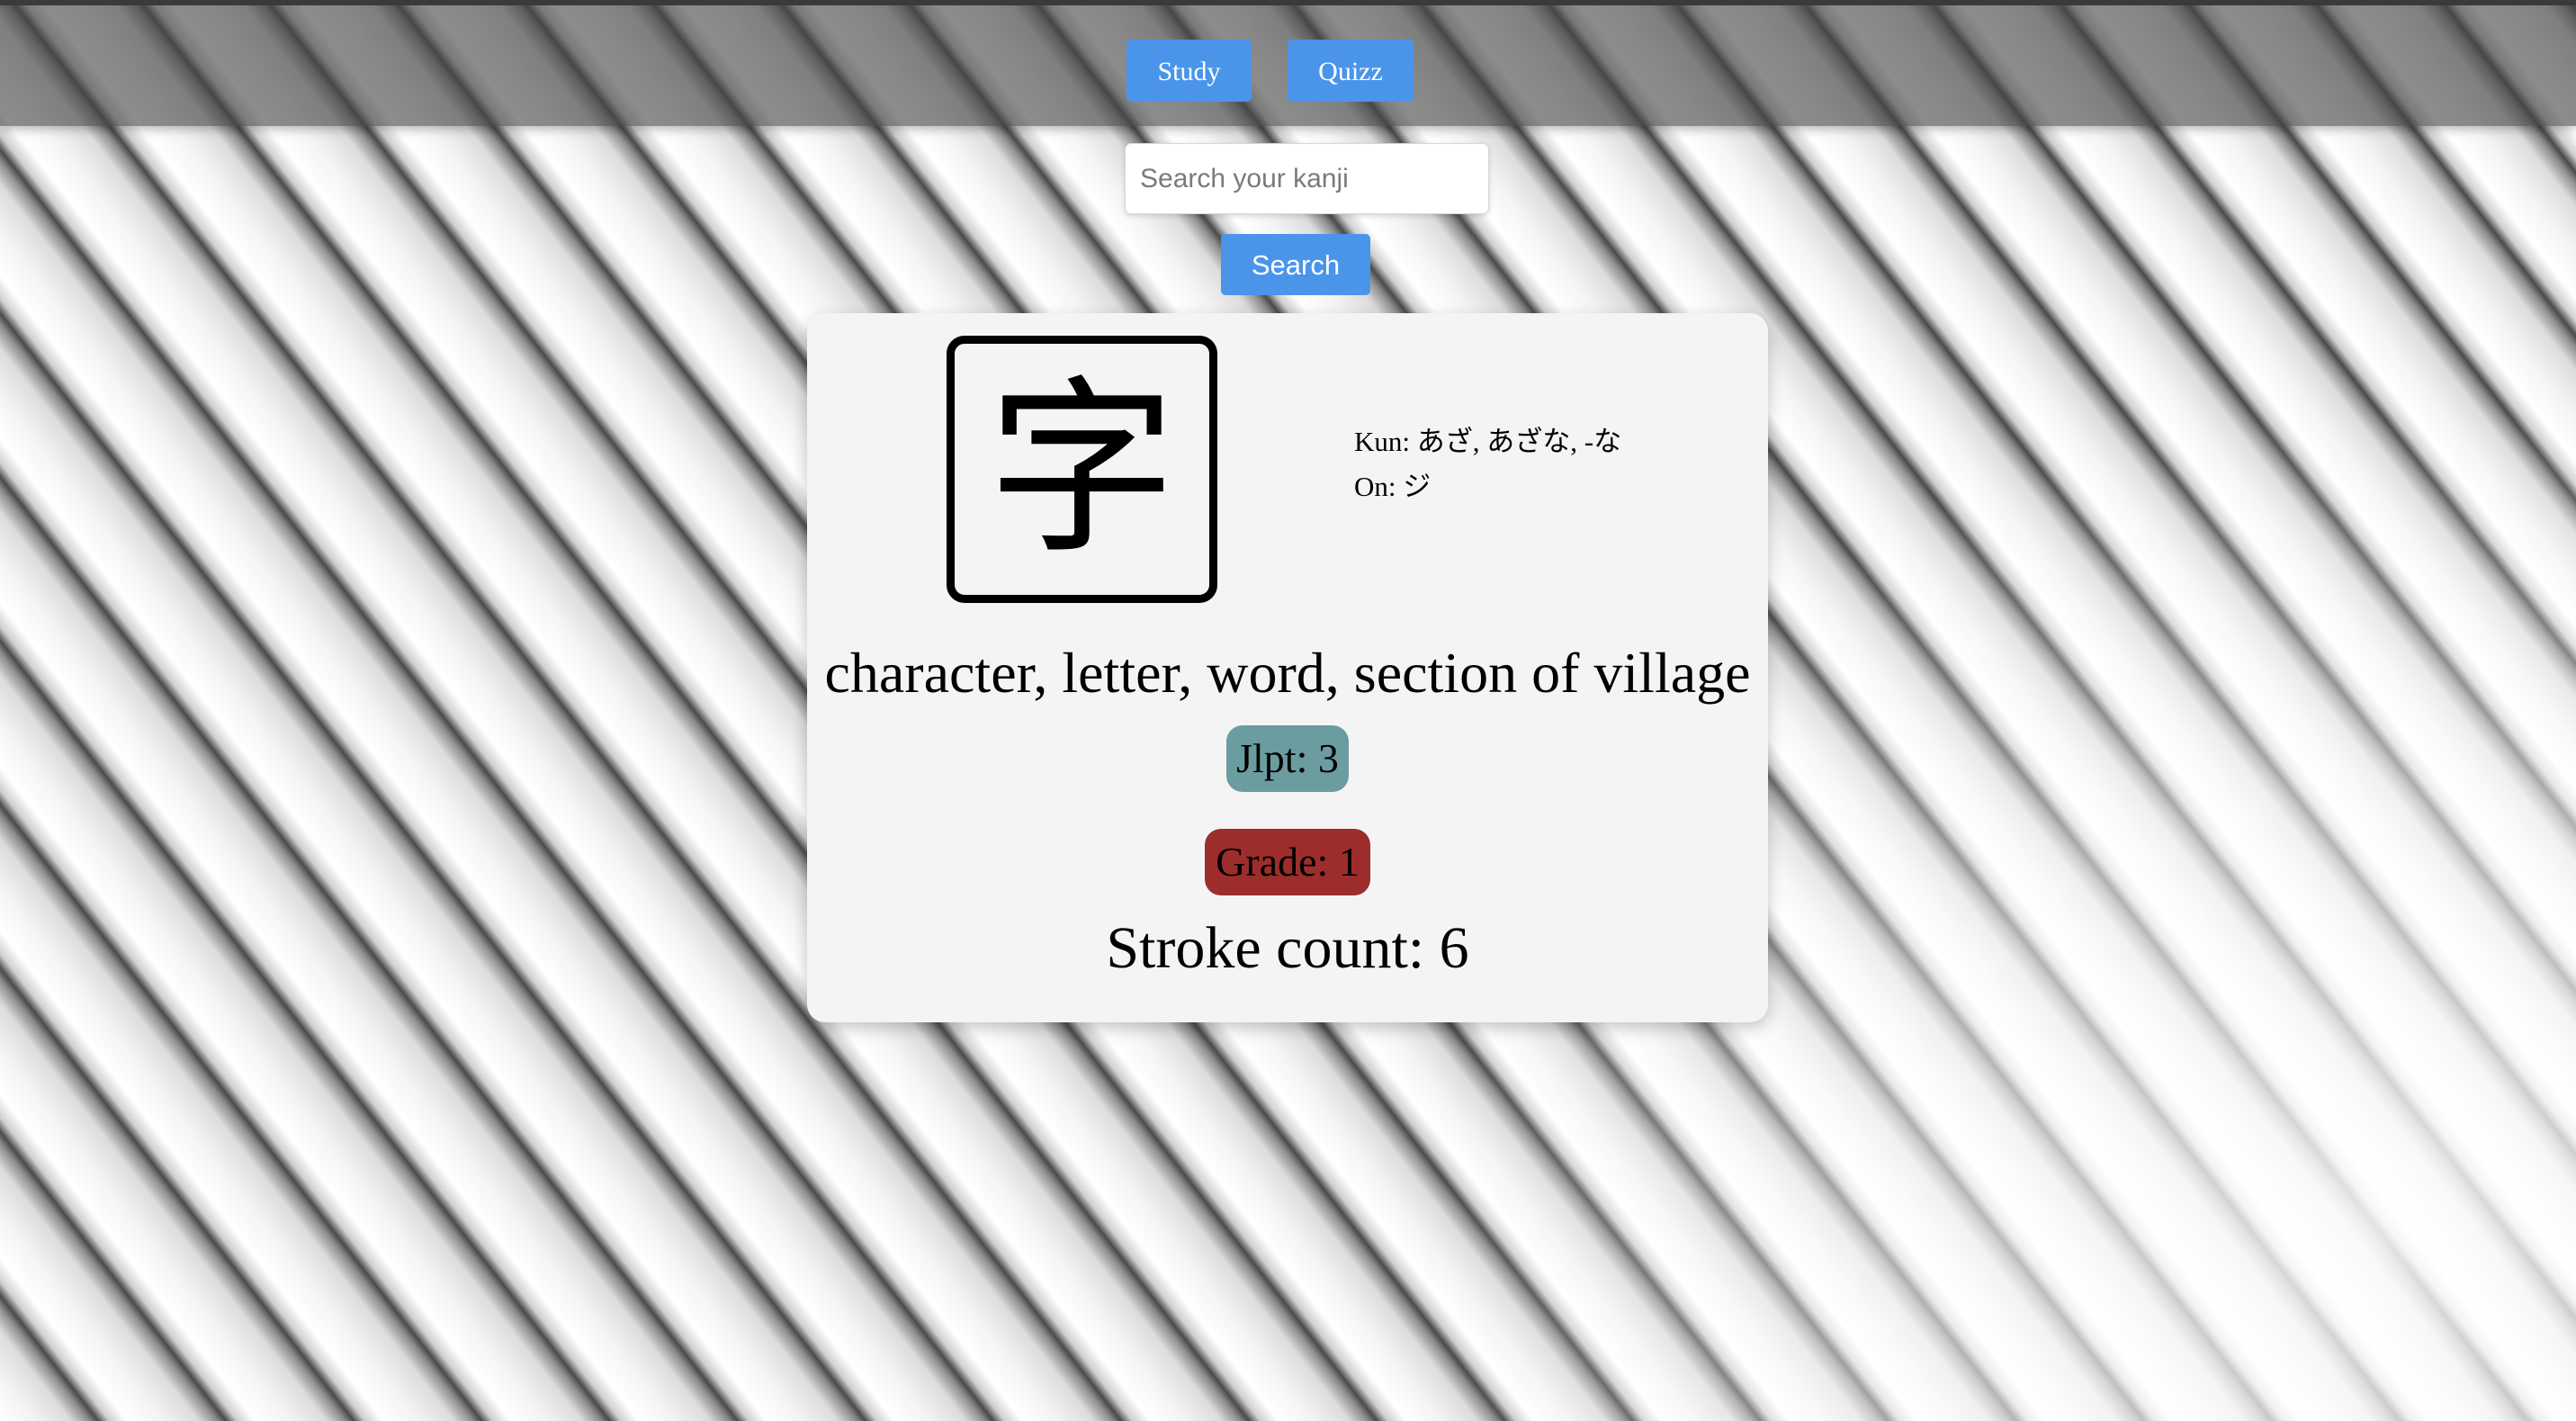  Describe the element at coordinates (1272, 862) in the screenshot. I see `grade-label: Grade:` at that location.